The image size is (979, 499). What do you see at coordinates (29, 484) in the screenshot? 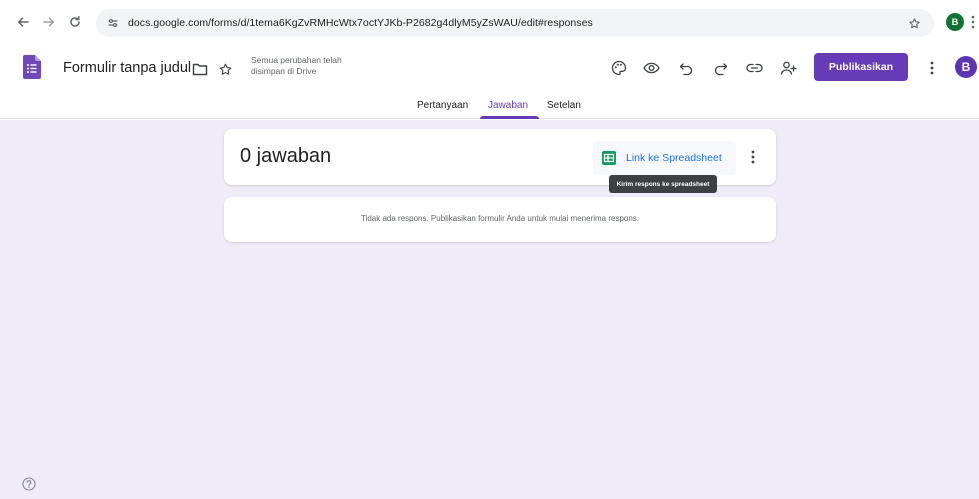
I see `help-icon` at bounding box center [29, 484].